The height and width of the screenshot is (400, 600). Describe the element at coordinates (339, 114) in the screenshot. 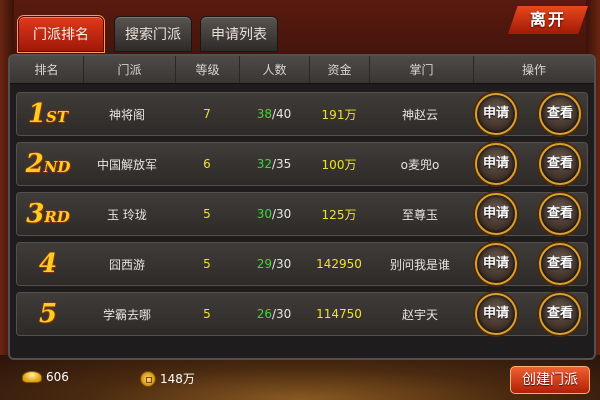

I see `sect-funds: 191万` at that location.